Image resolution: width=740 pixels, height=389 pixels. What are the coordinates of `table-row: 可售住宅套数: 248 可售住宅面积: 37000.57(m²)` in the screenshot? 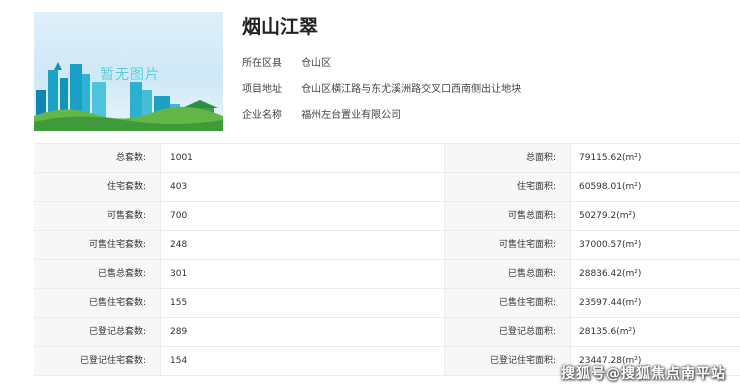 It's located at (387, 245).